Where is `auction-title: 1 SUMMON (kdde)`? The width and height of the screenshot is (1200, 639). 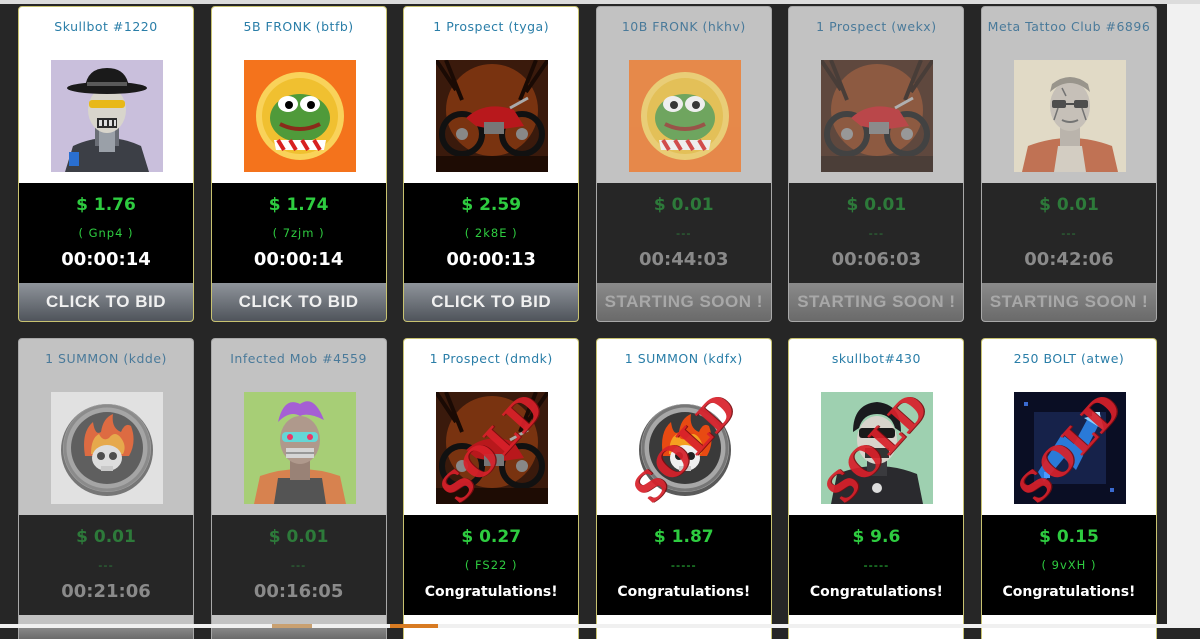
auction-title: 1 SUMMON (kdde) is located at coordinates (106, 358).